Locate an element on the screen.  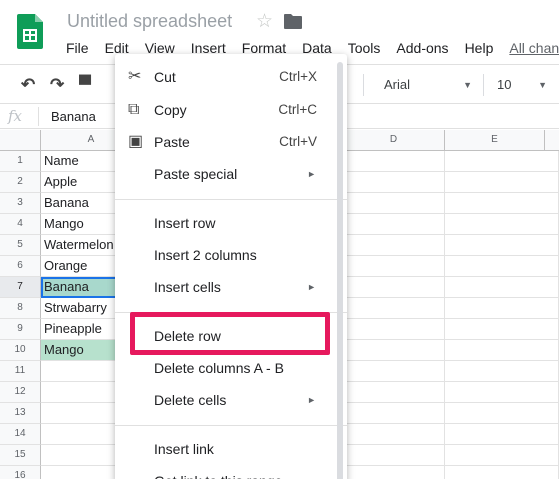
row-header: 6 is located at coordinates (20, 266).